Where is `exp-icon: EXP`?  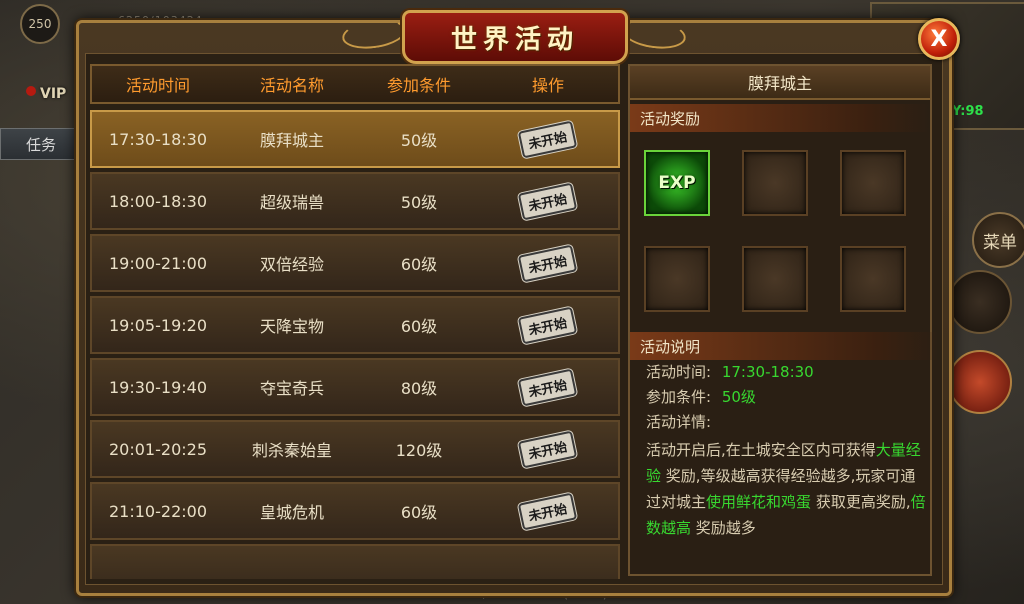 exp-icon: EXP is located at coordinates (677, 183).